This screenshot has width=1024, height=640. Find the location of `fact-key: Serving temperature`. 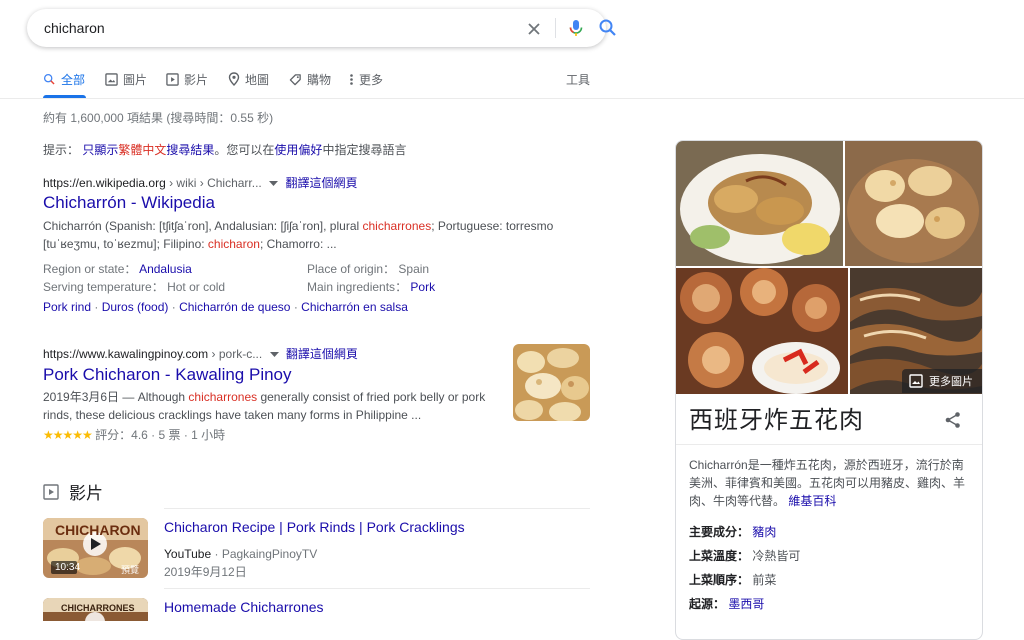

fact-key: Serving temperature is located at coordinates (97, 287).